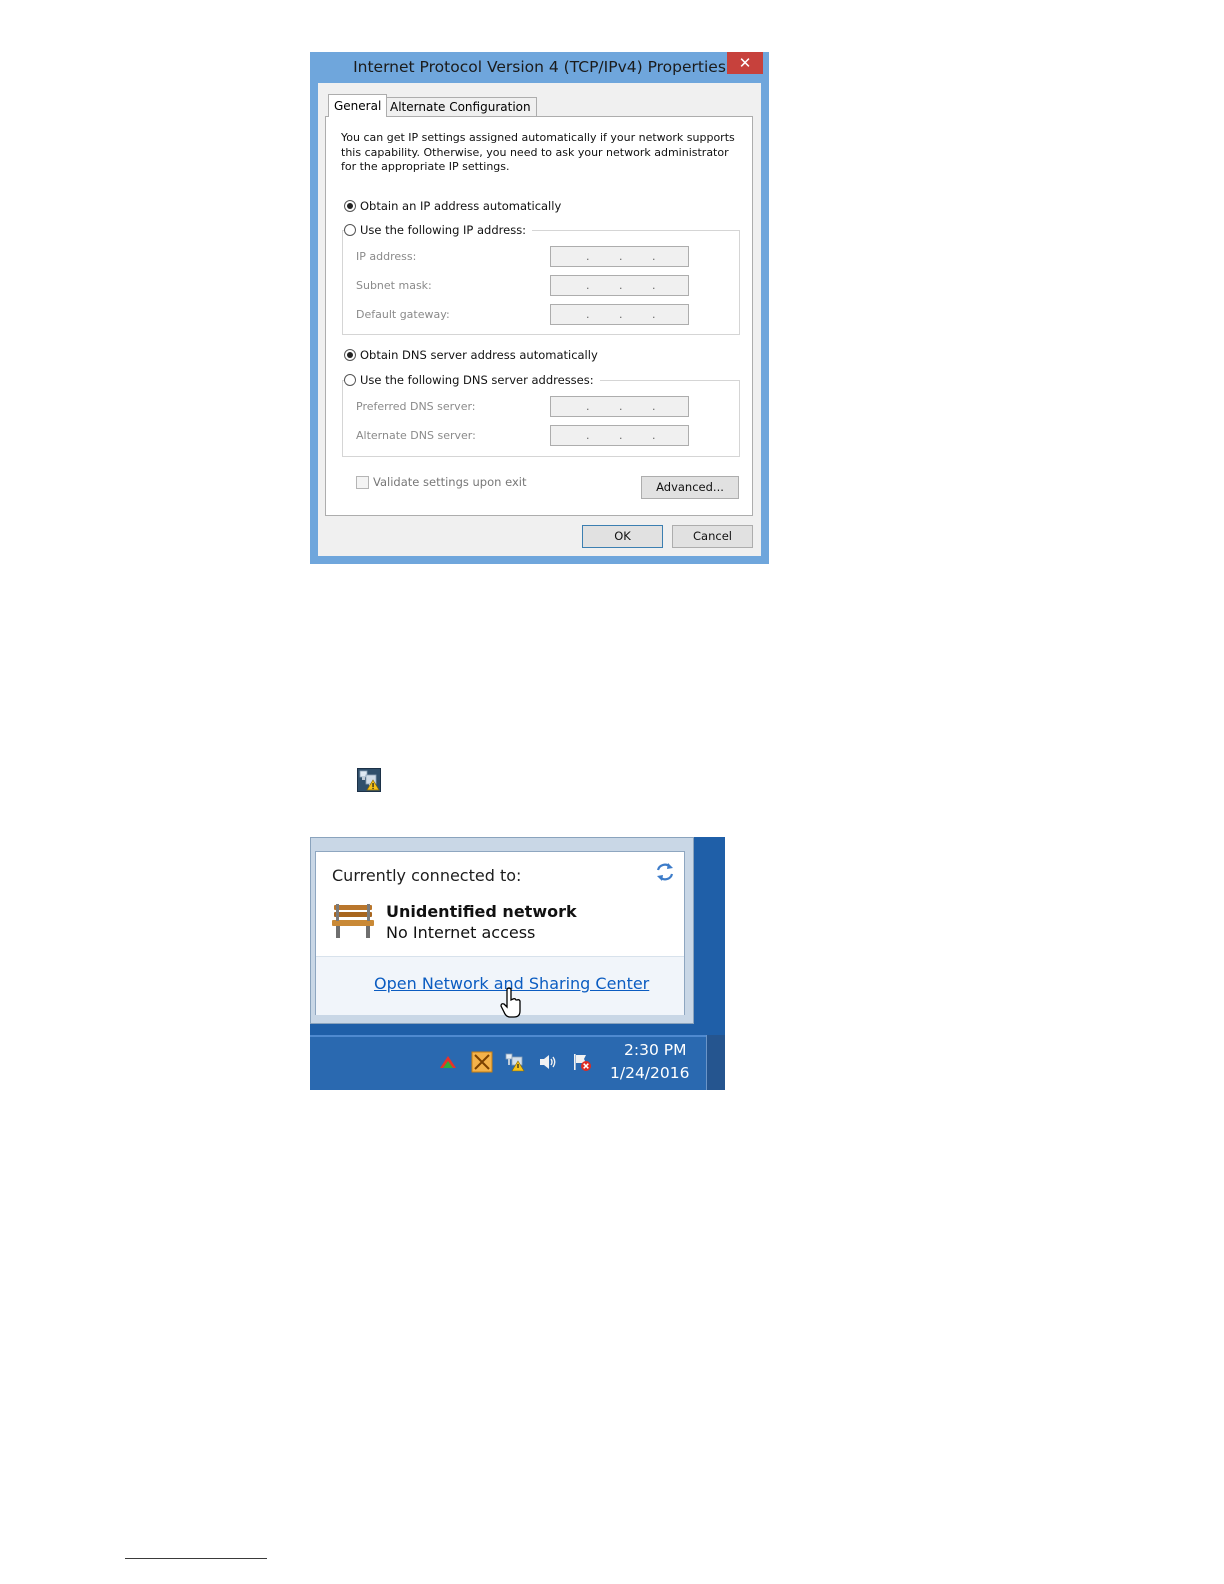 The height and width of the screenshot is (1584, 1224). I want to click on arrow-up-icon, so click(448, 1062).